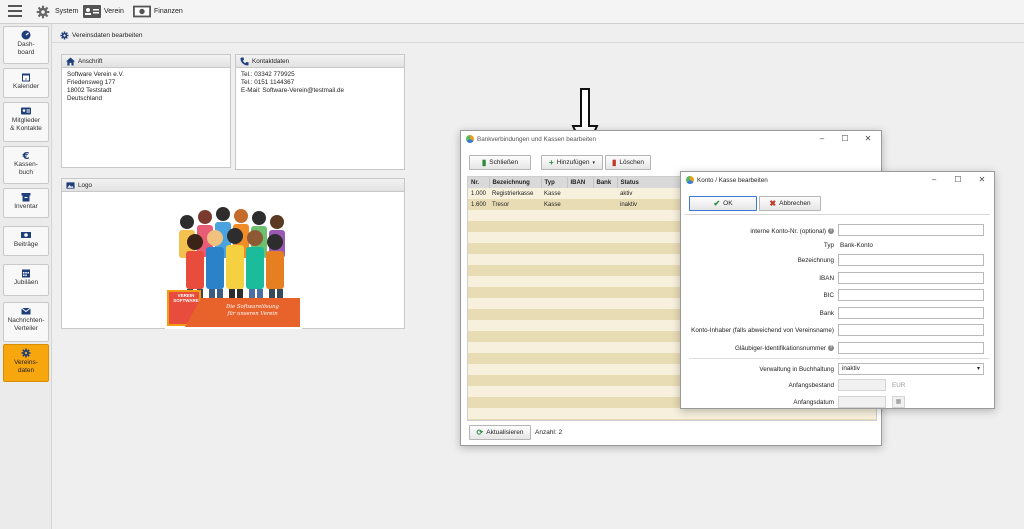  What do you see at coordinates (292, 90) in the screenshot?
I see `email-line: E-Mail: Software-Verein@testmail.de` at bounding box center [292, 90].